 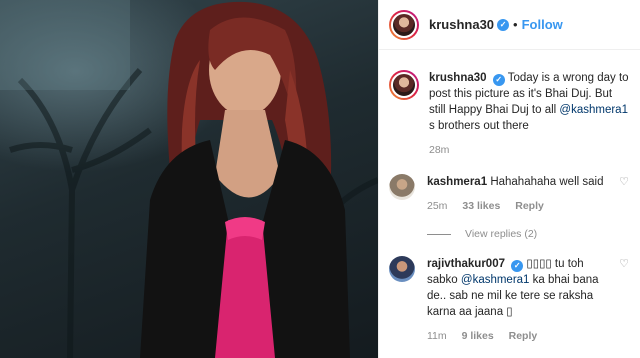 What do you see at coordinates (547, 182) in the screenshot?
I see `comment-text: Hahahahaha well said` at bounding box center [547, 182].